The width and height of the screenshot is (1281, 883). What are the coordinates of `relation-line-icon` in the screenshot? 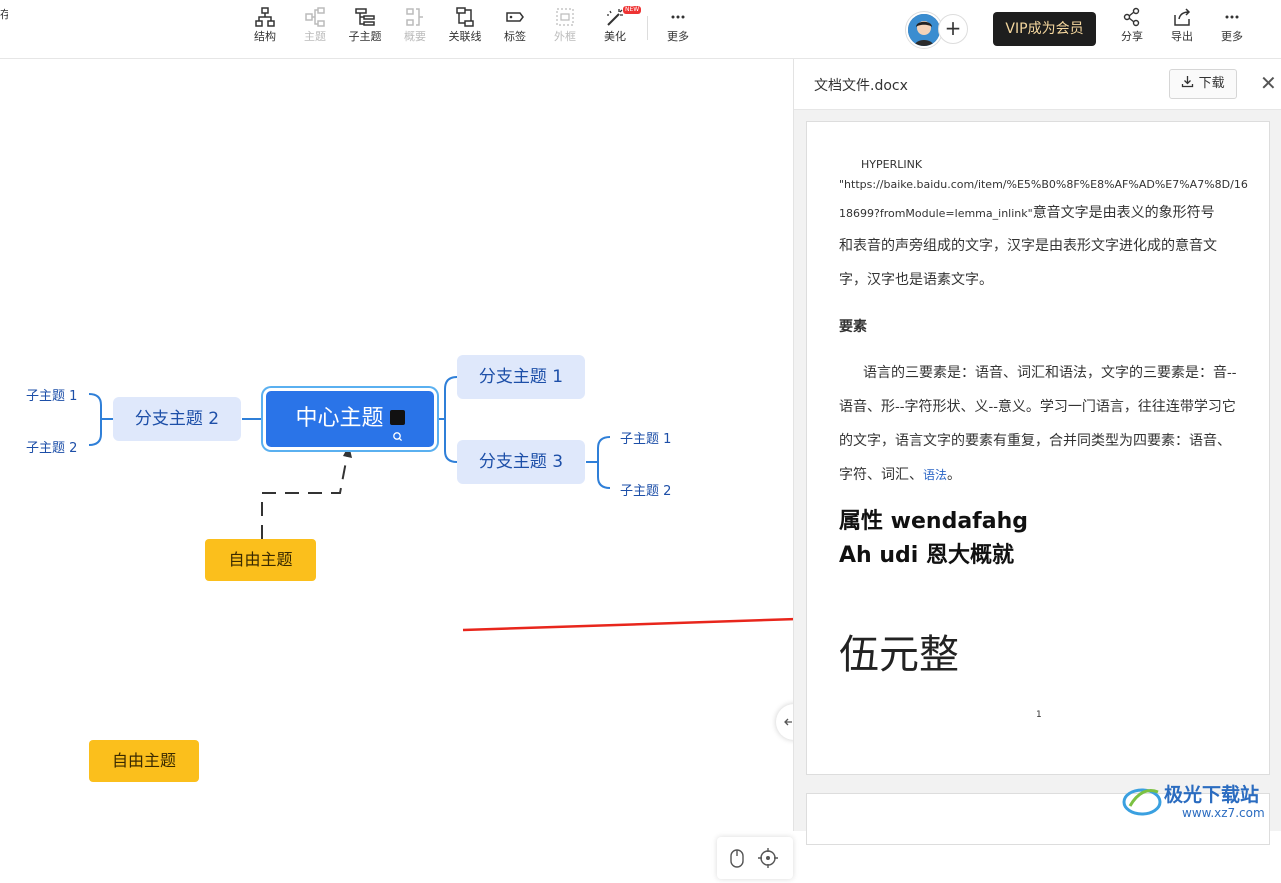 It's located at (465, 17).